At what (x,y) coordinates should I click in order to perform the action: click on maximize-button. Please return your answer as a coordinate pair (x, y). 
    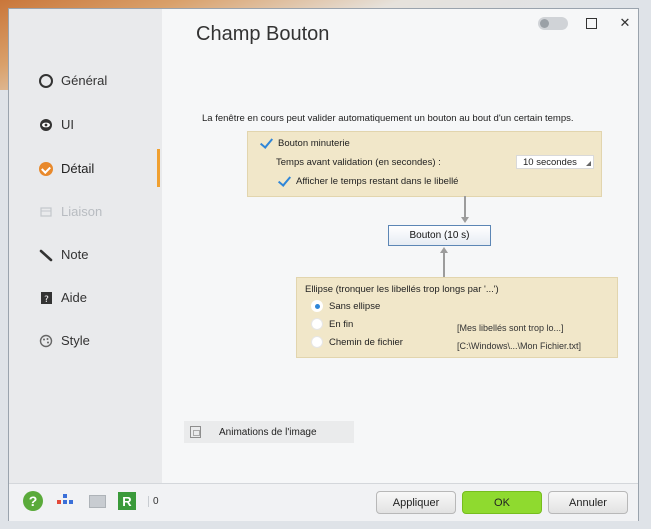
    Looking at the image, I should click on (593, 23).